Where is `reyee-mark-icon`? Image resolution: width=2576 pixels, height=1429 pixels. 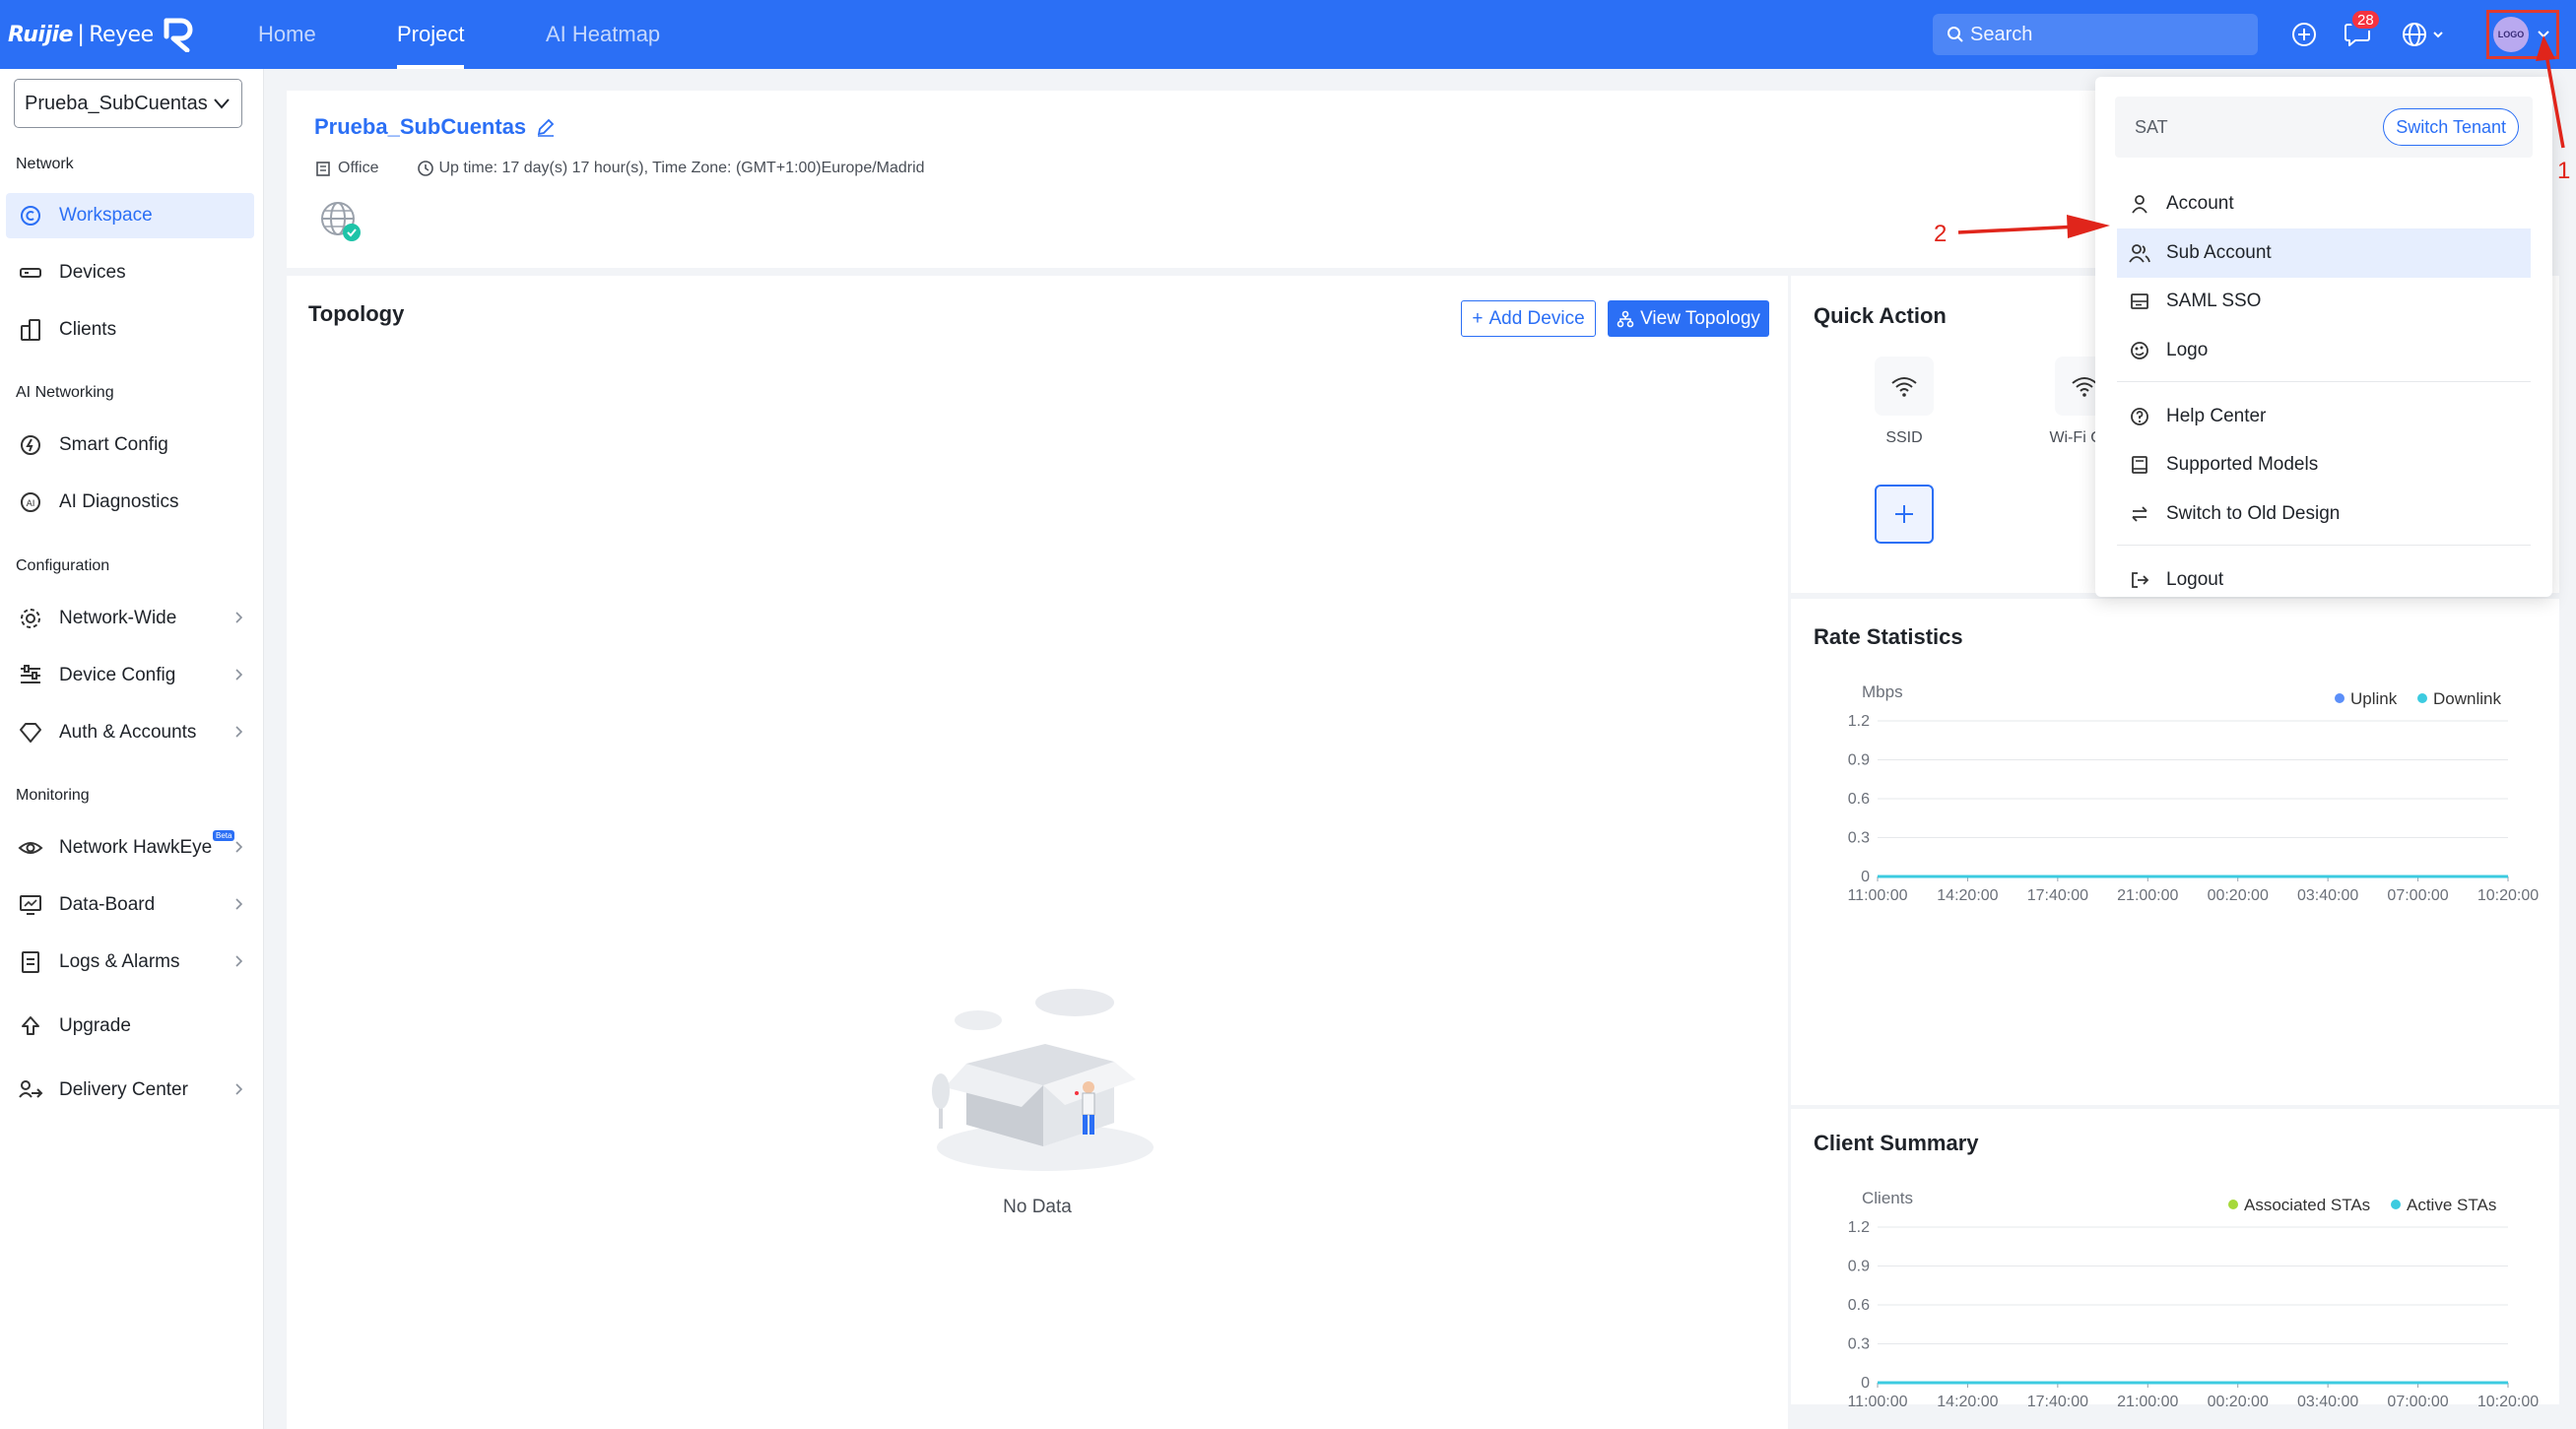
reyee-mark-icon is located at coordinates (179, 35).